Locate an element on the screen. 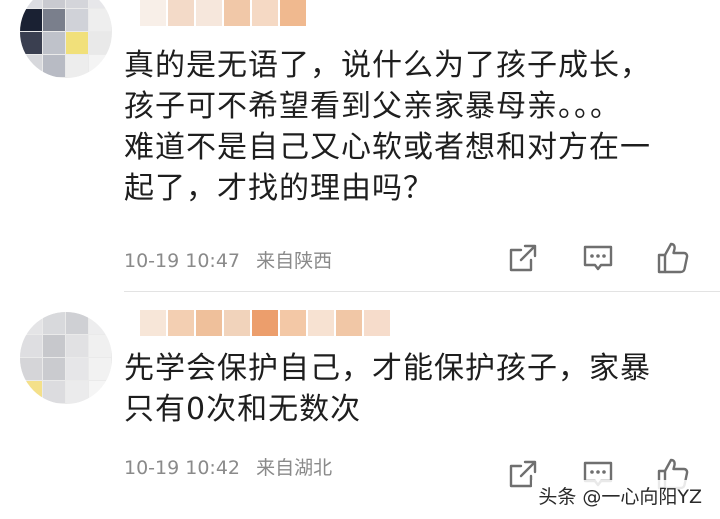 This screenshot has width=720, height=519. comment-location: 来自湖北 is located at coordinates (294, 468).